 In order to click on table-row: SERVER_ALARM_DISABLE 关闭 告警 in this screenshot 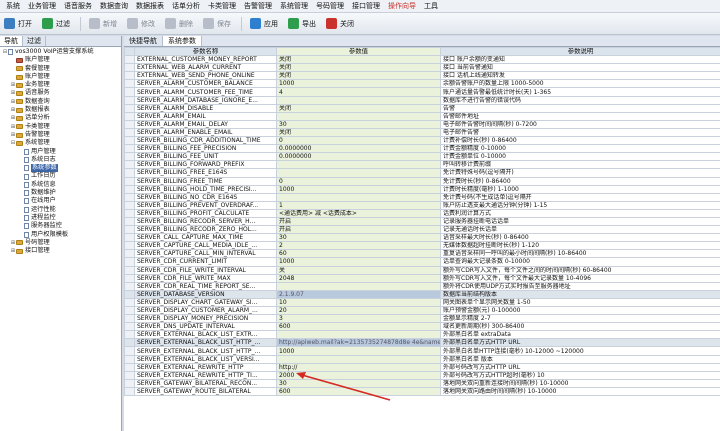, I will do `click(422, 108)`.